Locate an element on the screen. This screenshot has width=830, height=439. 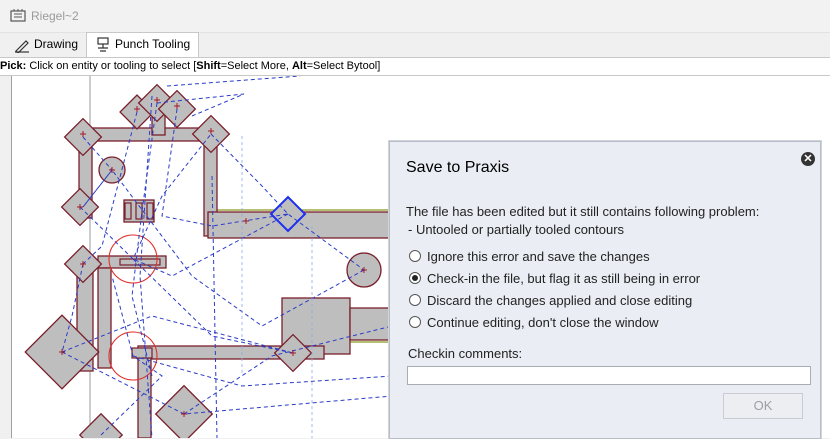
alt-key: Alt is located at coordinates (299, 66).